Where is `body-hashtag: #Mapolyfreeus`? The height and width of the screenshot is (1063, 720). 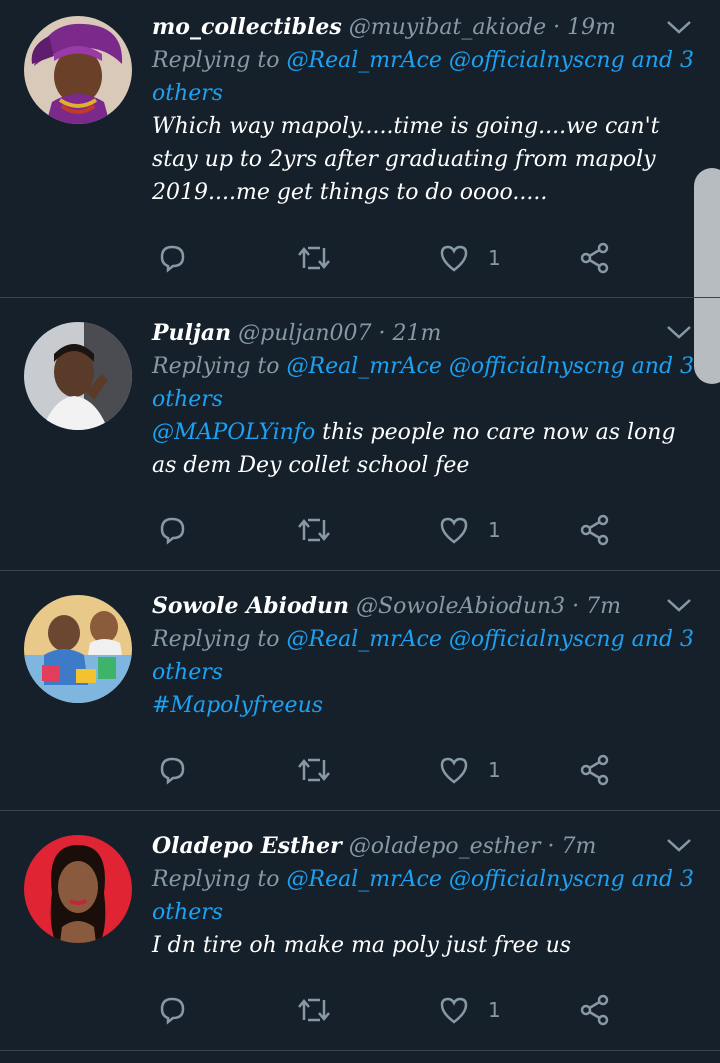
body-hashtag: #Mapolyfreeus is located at coordinates (237, 705).